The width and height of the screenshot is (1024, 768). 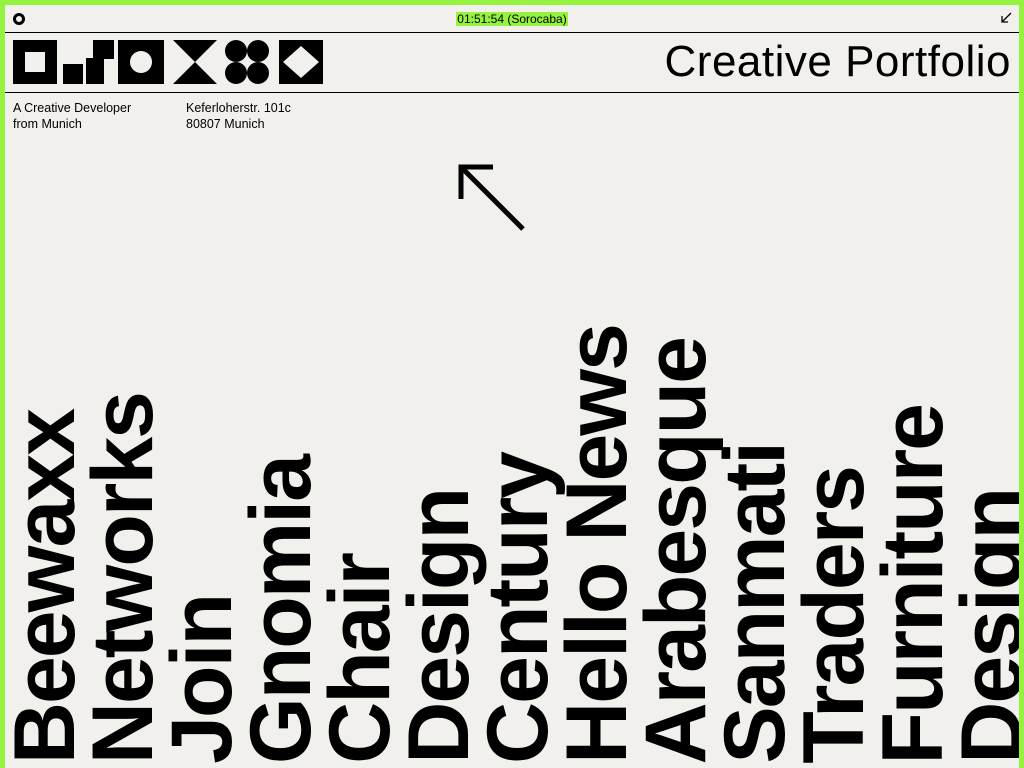 I want to click on project-link-design-2: Design, so click(x=981, y=626).